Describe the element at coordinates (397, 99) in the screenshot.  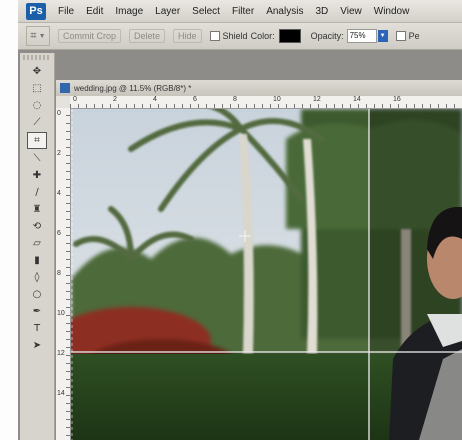
I see `ruler-h-label: 16` at that location.